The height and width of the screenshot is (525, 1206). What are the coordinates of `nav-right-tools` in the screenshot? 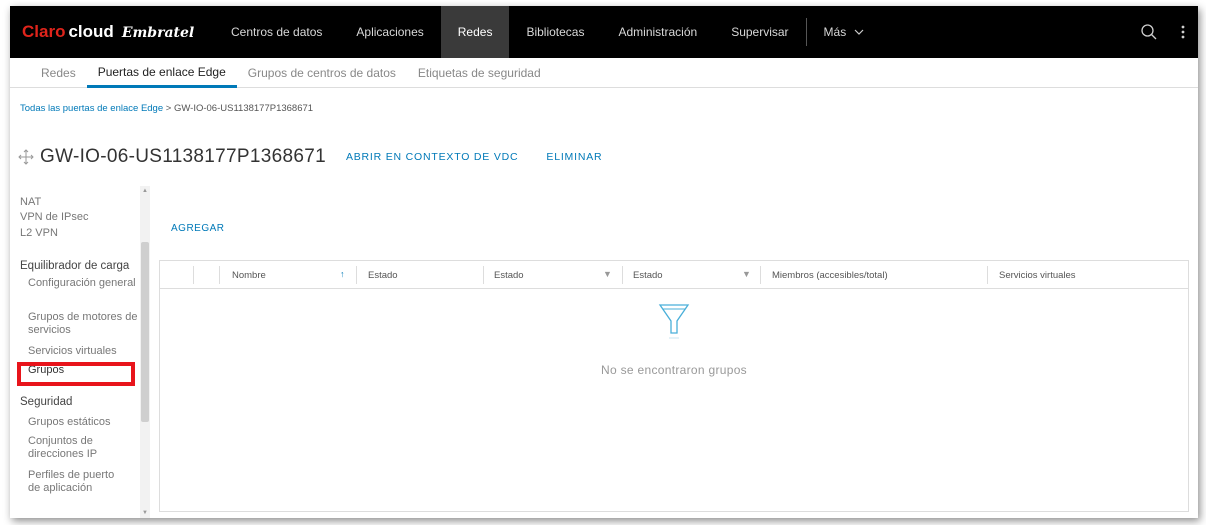 It's located at (1163, 32).